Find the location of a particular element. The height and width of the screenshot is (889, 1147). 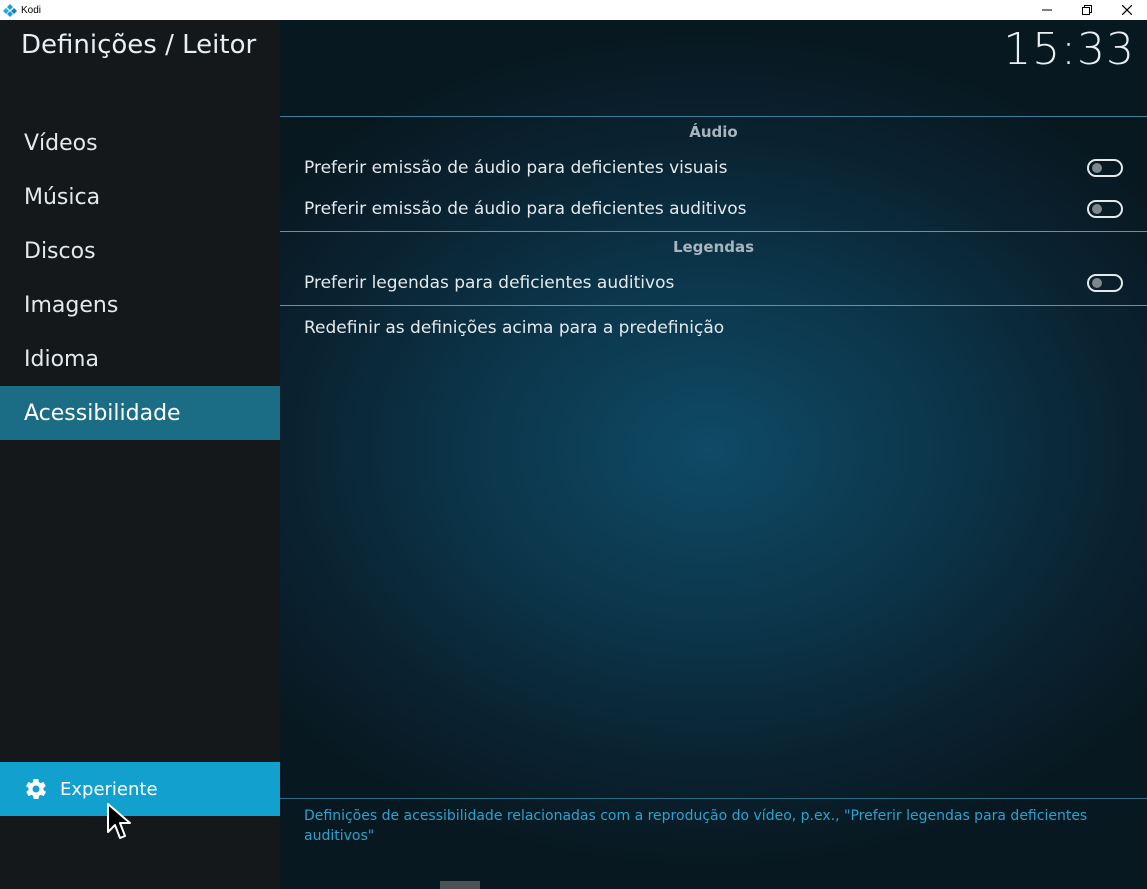

gear-icon is located at coordinates (36, 789).